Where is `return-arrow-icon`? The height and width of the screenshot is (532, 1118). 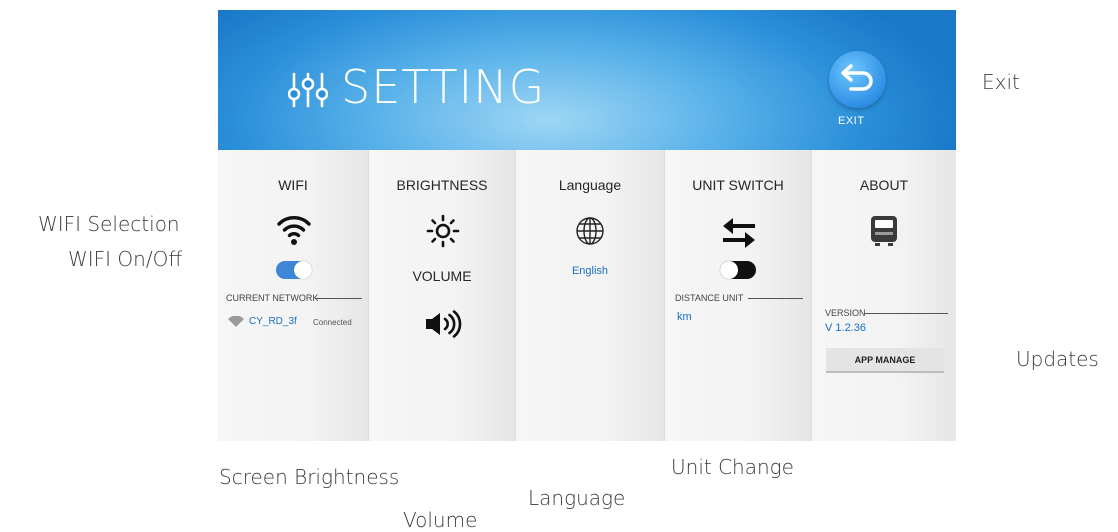
return-arrow-icon is located at coordinates (857, 77).